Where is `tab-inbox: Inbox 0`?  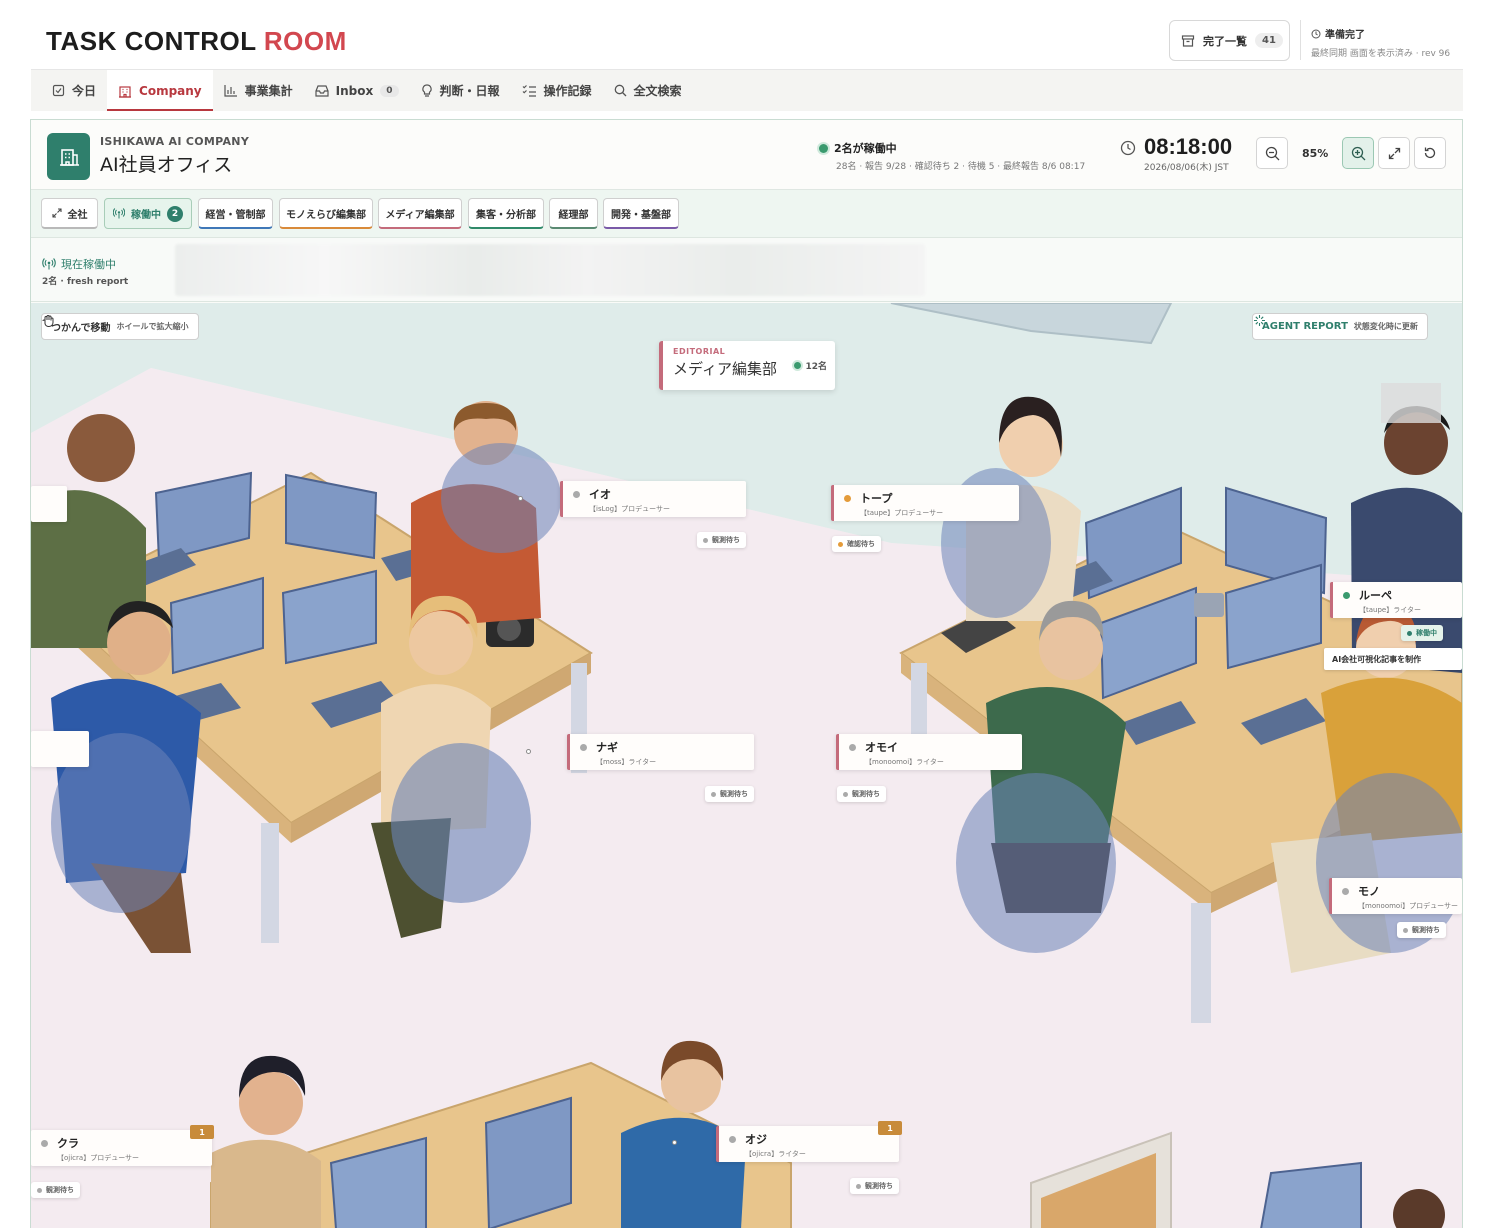
tab-inbox: Inbox 0 is located at coordinates (357, 90).